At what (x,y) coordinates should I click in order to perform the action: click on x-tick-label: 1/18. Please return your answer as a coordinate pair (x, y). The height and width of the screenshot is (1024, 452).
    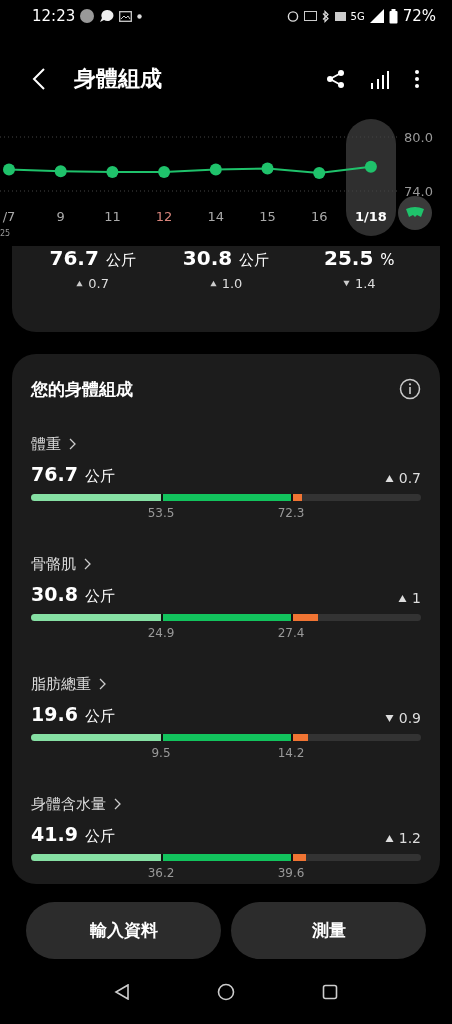
    Looking at the image, I should click on (370, 216).